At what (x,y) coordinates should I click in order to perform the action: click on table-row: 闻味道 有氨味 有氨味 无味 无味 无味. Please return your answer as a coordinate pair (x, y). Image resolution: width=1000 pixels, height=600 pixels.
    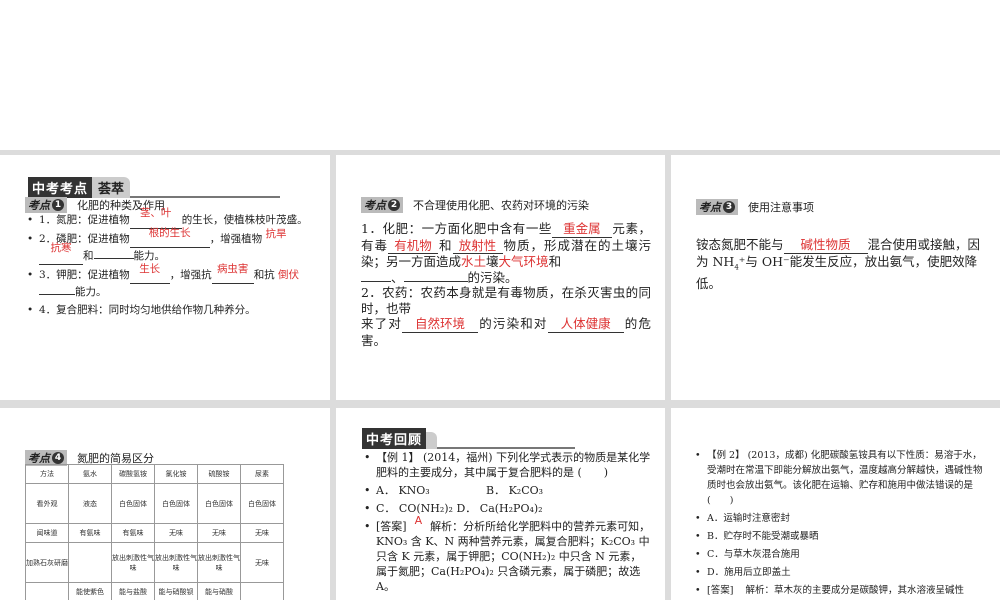
    Looking at the image, I should click on (154, 533).